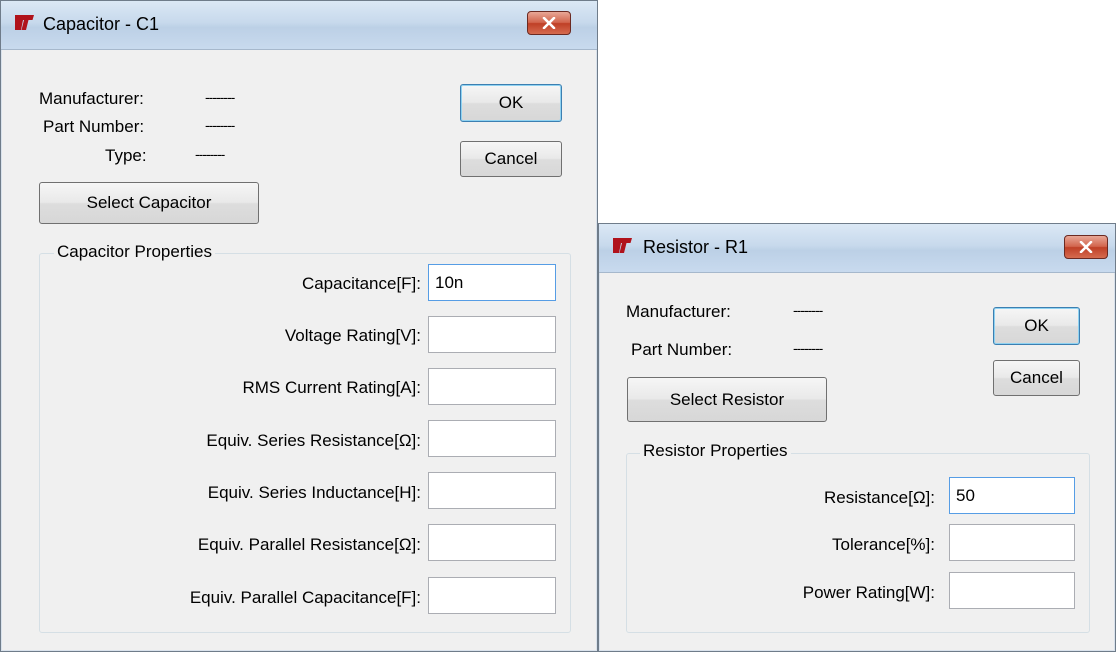 This screenshot has height=652, width=1116. What do you see at coordinates (299, 25) in the screenshot?
I see `capacitor-title-bar: Capacitor - C1` at bounding box center [299, 25].